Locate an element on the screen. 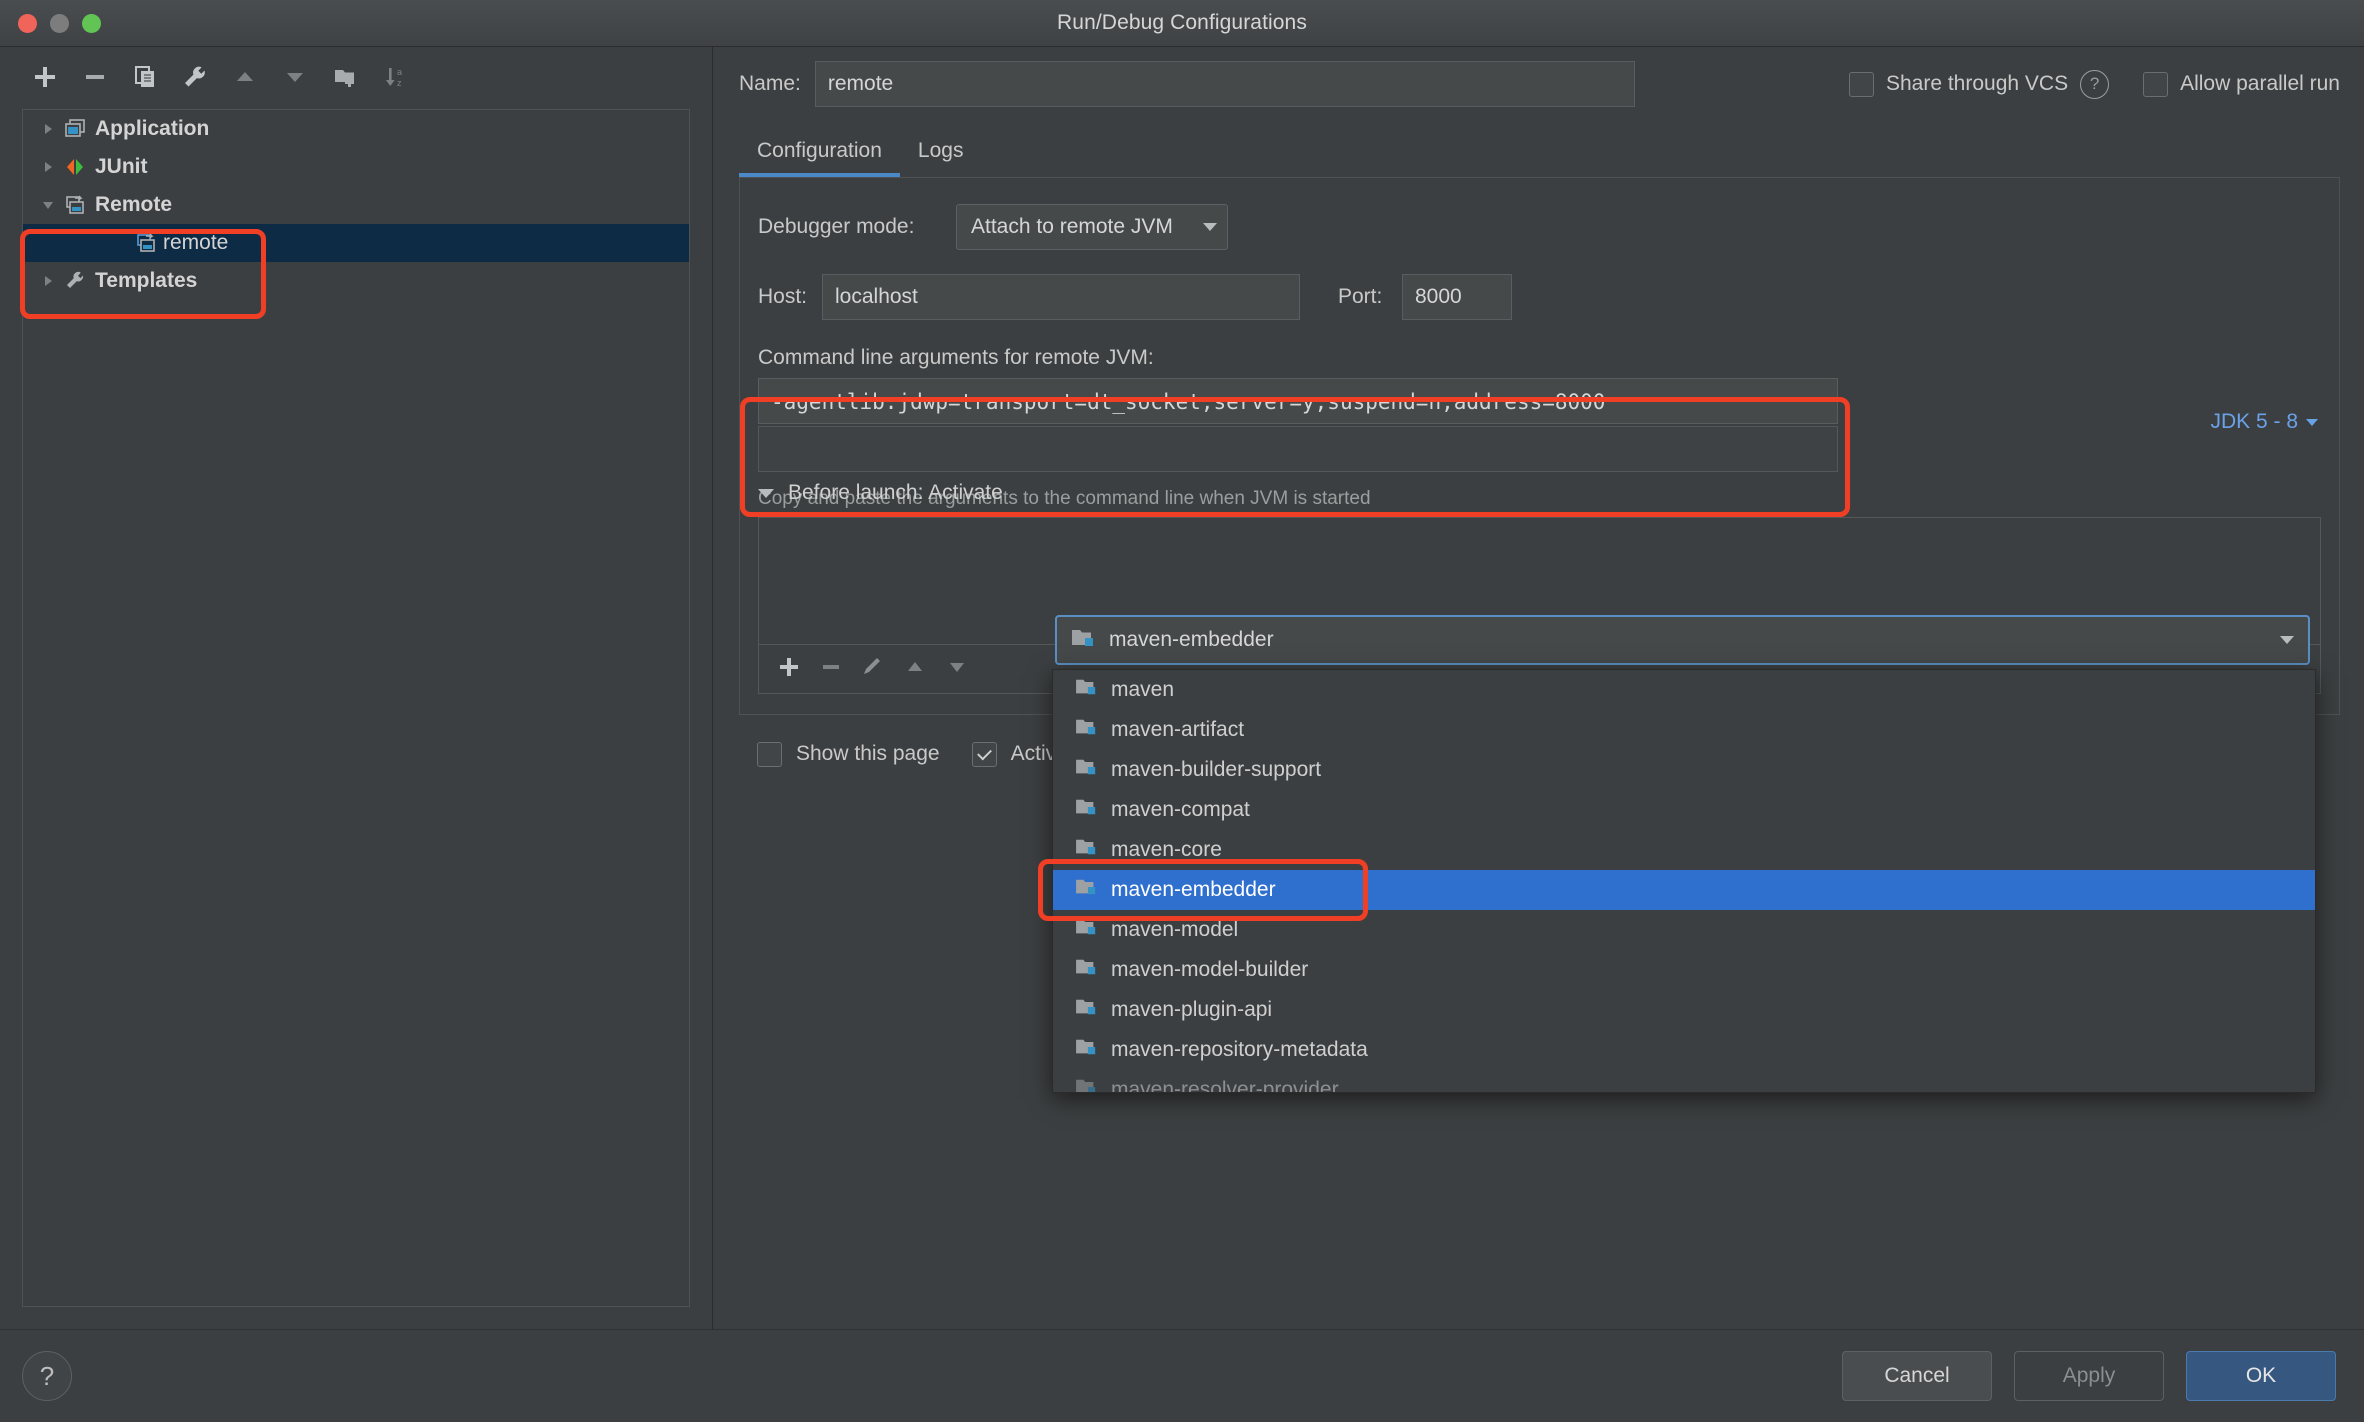 This screenshot has height=1422, width=2364. dropdown-item: maven-model-builder is located at coordinates (1684, 970).